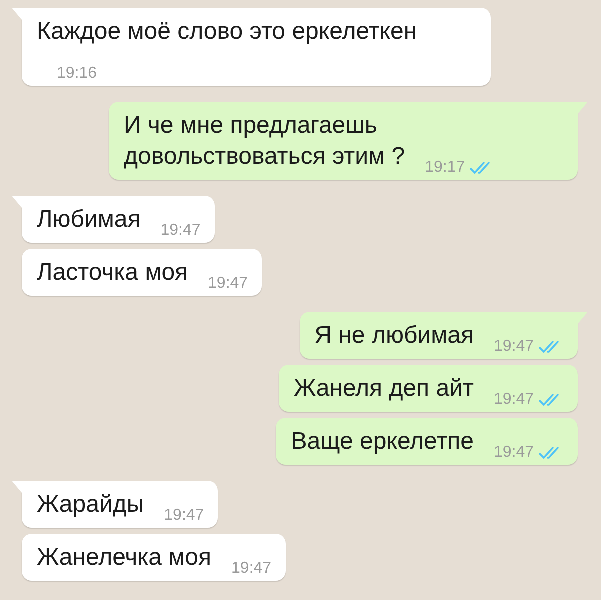 The height and width of the screenshot is (600, 601). I want to click on message-text: Я не любимая, so click(394, 335).